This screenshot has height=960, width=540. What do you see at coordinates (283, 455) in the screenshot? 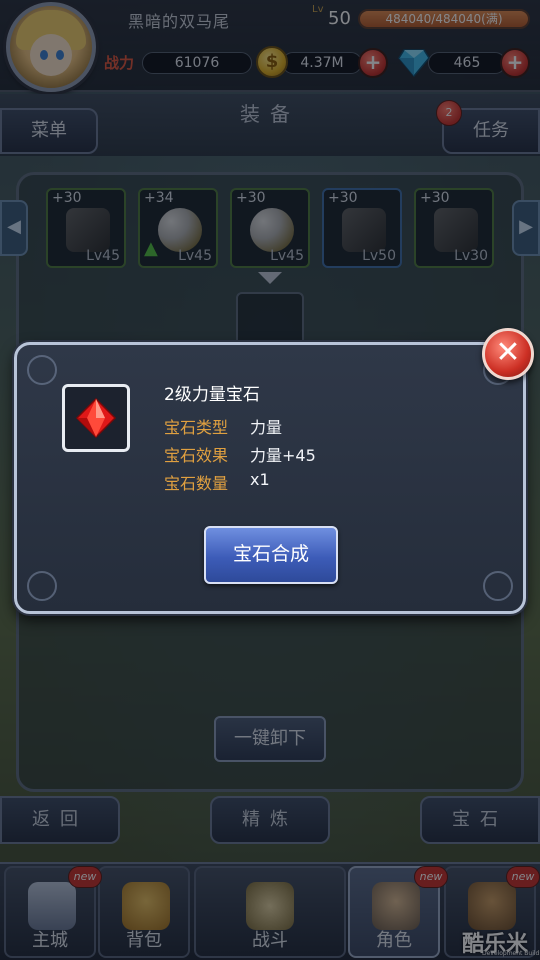
I see `gem-effect-value: 力量+45` at bounding box center [283, 455].